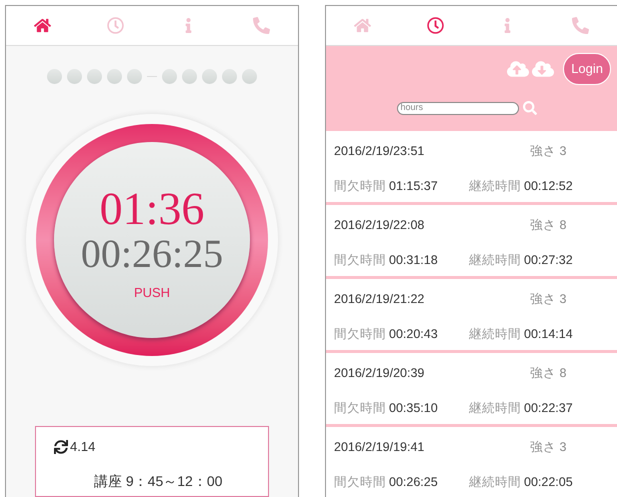  I want to click on duration-value: 00:22:37, so click(548, 408).